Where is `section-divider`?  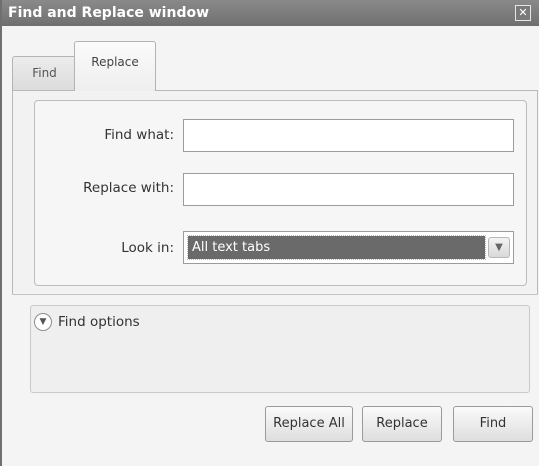
section-divider is located at coordinates (275, 294).